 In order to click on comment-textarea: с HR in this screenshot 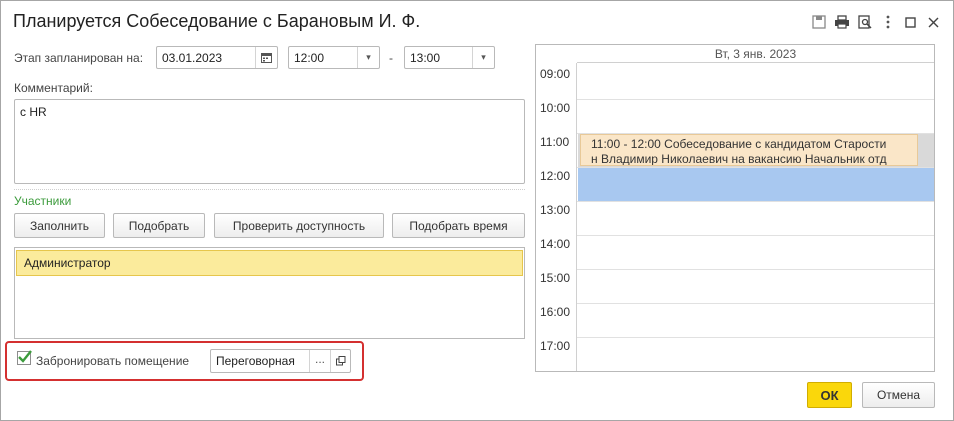, I will do `click(269, 141)`.